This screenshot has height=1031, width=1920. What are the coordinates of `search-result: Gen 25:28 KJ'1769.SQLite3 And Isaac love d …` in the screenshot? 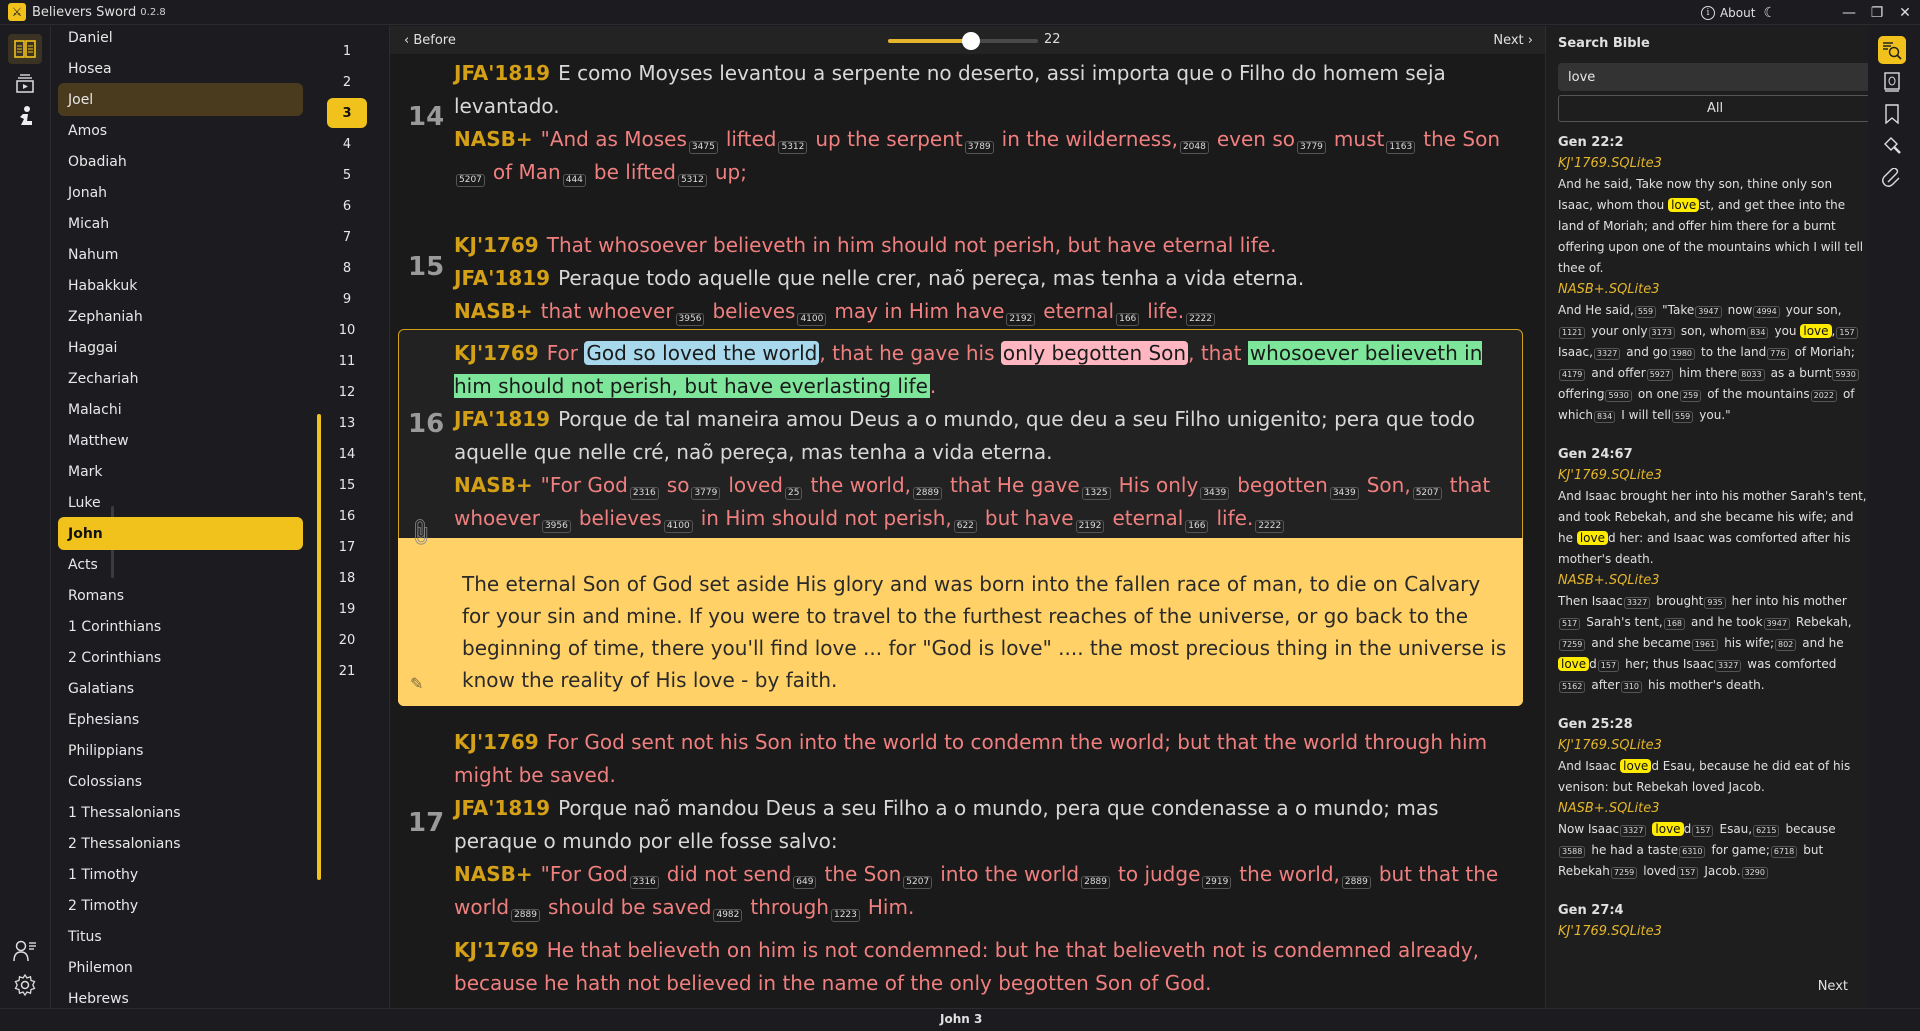 It's located at (1713, 798).